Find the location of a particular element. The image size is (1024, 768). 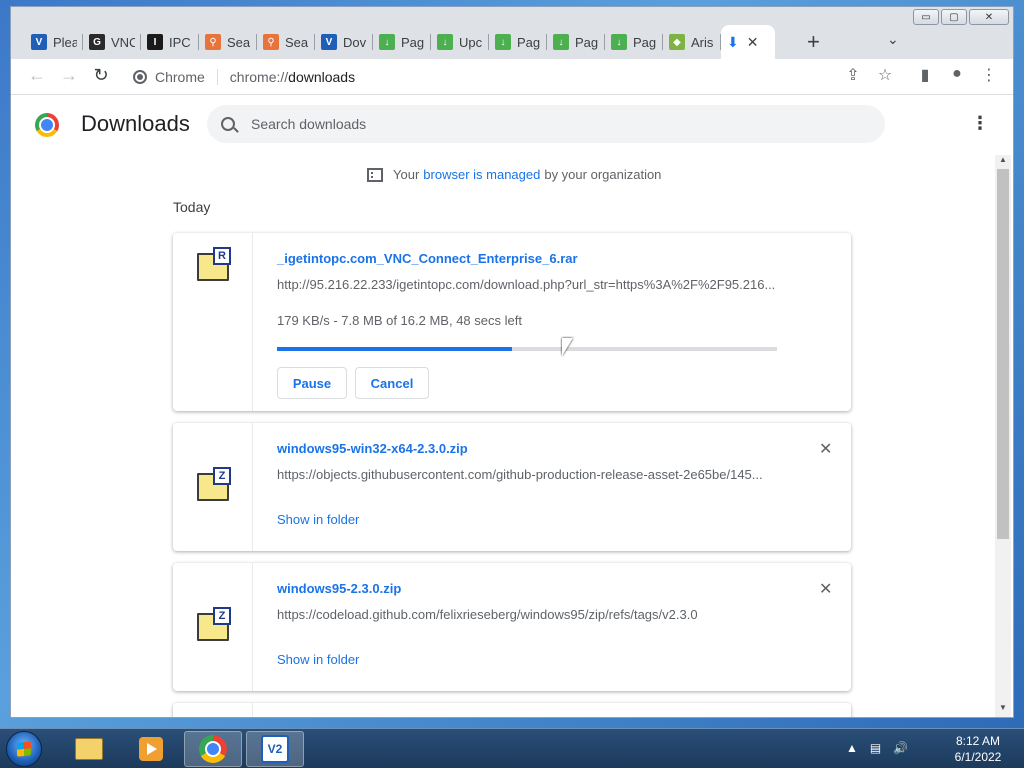

site-chip: Chrome is located at coordinates (180, 77).